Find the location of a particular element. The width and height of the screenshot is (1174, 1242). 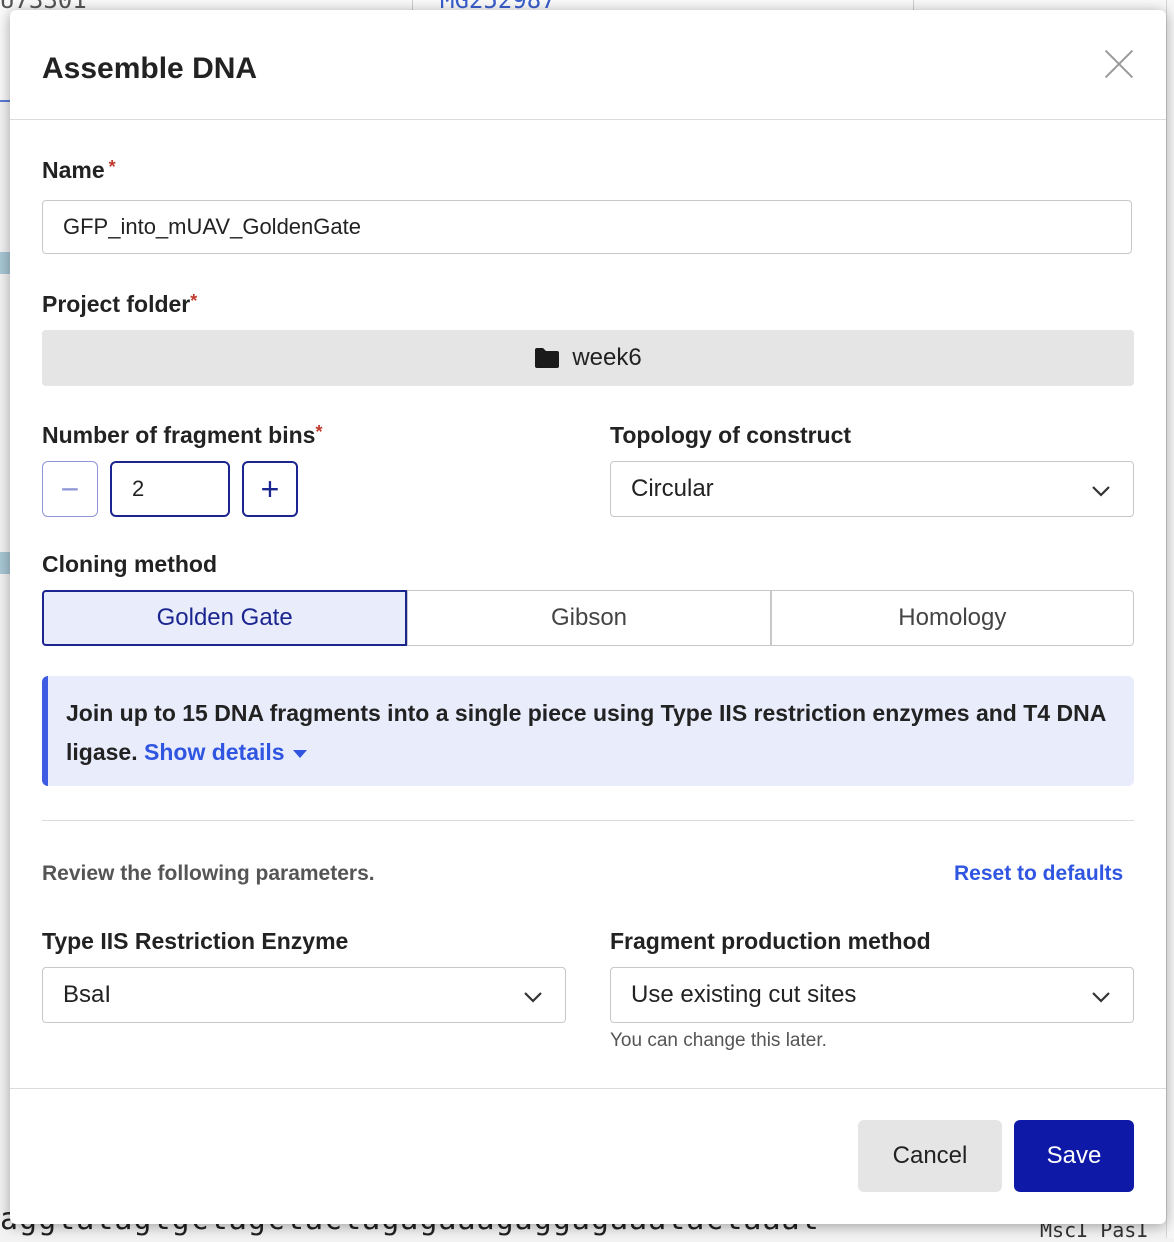

plus-icon: + is located at coordinates (270, 488).